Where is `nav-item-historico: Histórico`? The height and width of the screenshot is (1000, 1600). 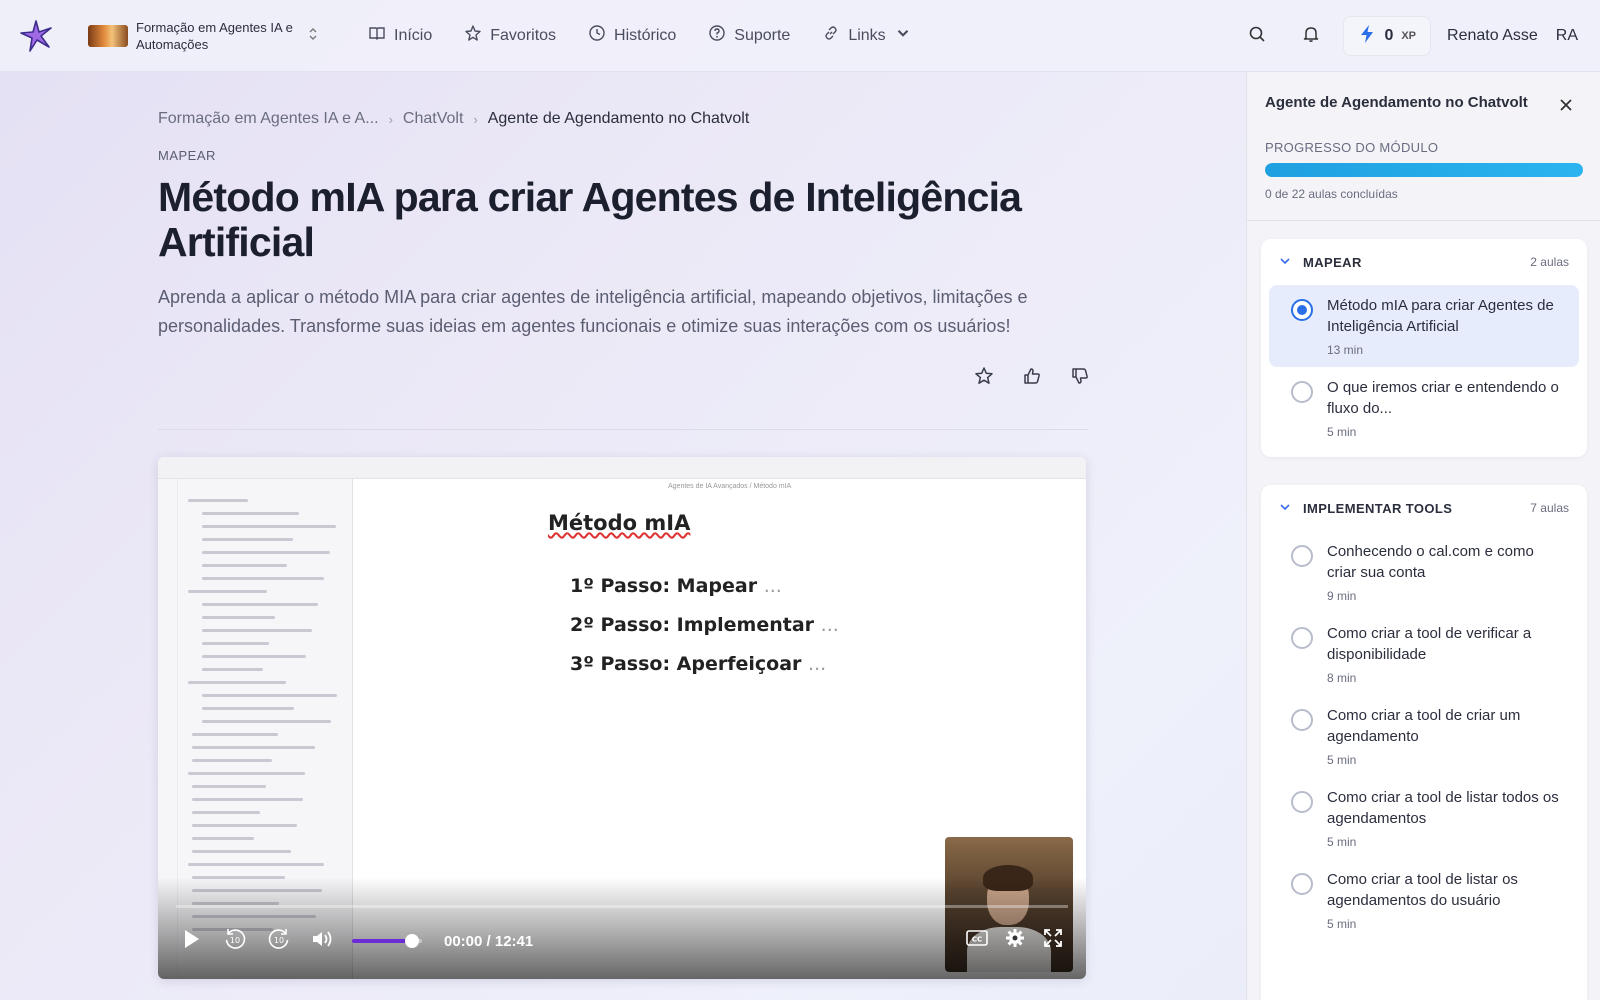
nav-item-historico: Histórico is located at coordinates (632, 35).